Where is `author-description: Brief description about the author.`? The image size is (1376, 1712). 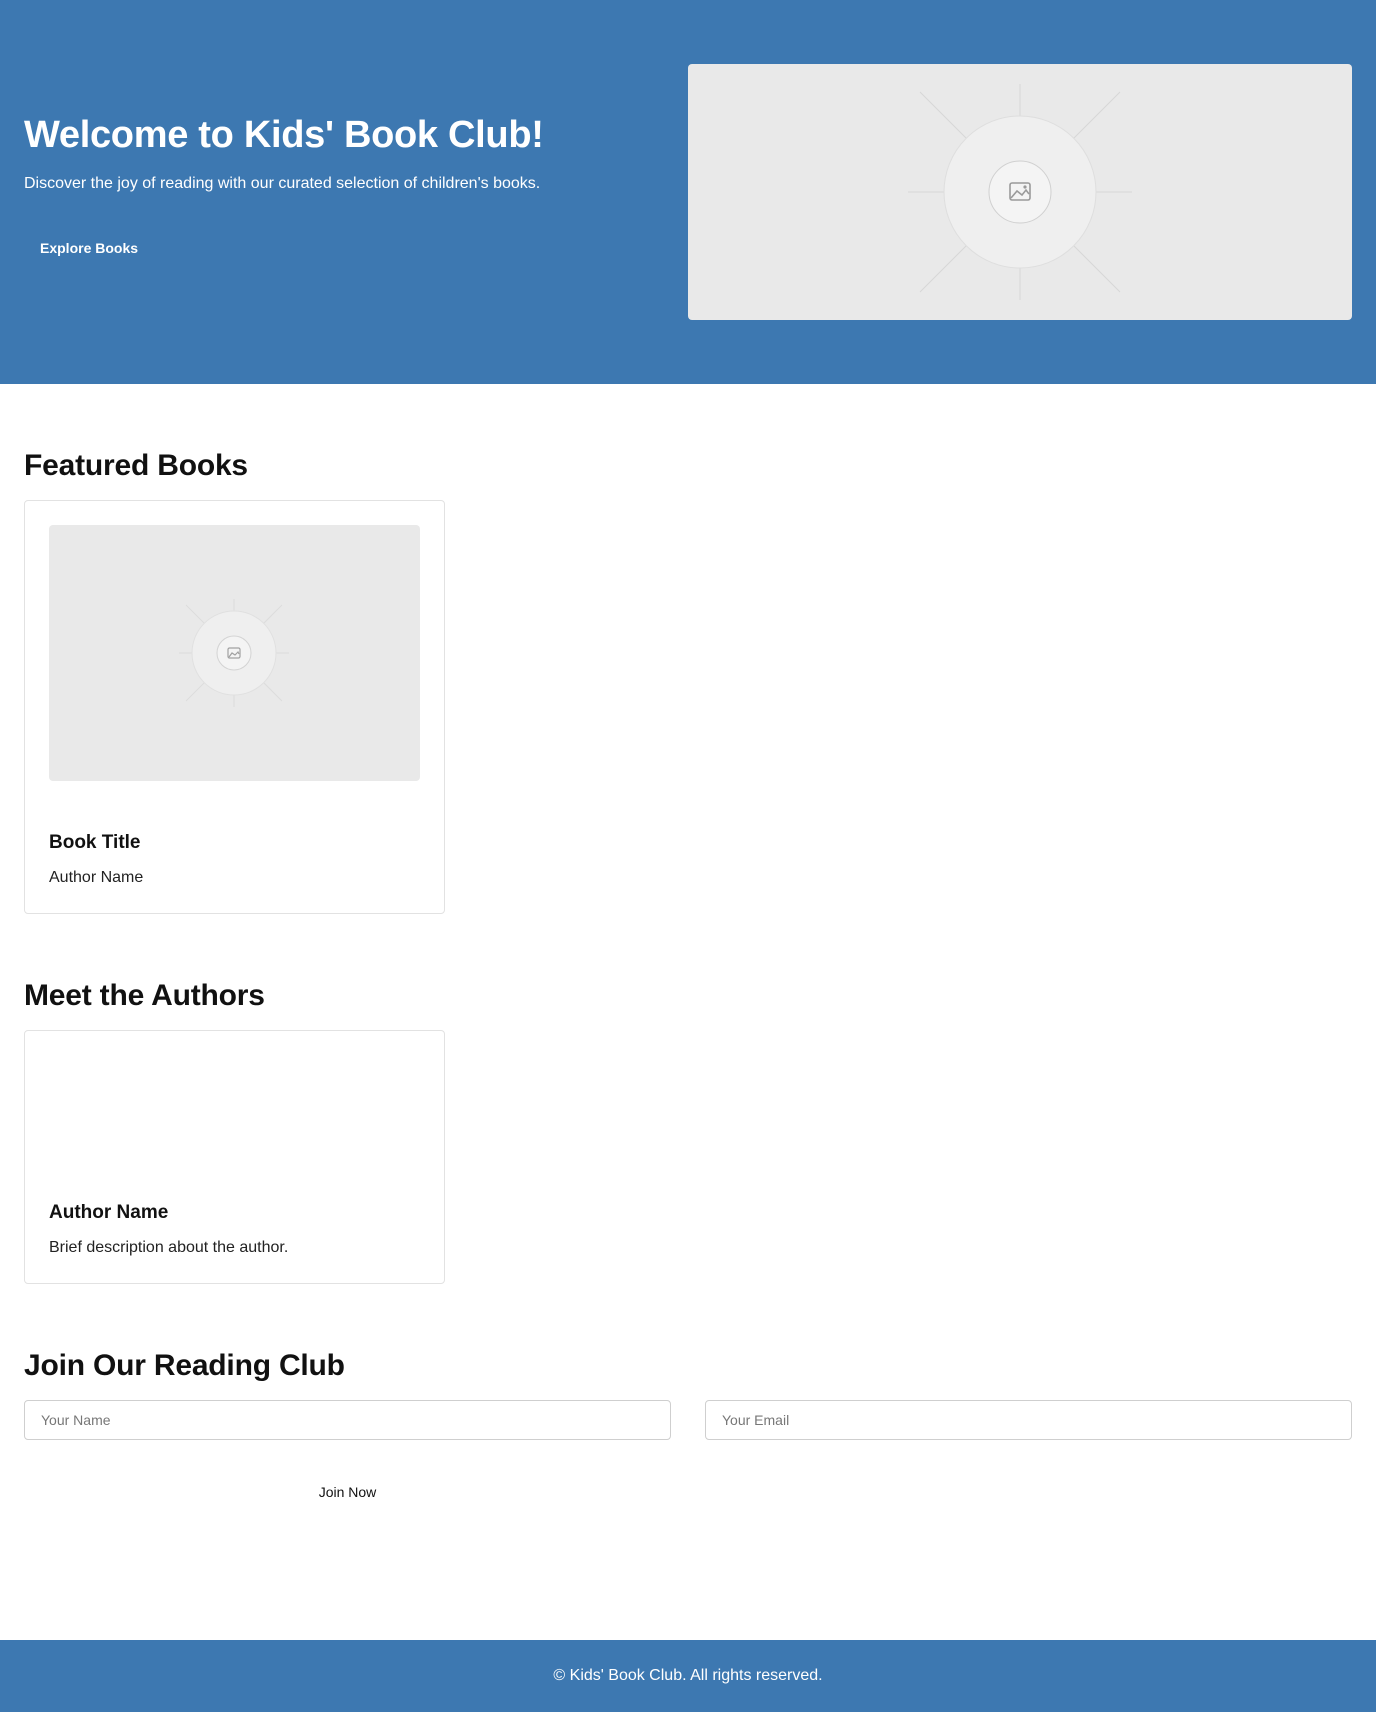
author-description: Brief description about the author. is located at coordinates (169, 1247).